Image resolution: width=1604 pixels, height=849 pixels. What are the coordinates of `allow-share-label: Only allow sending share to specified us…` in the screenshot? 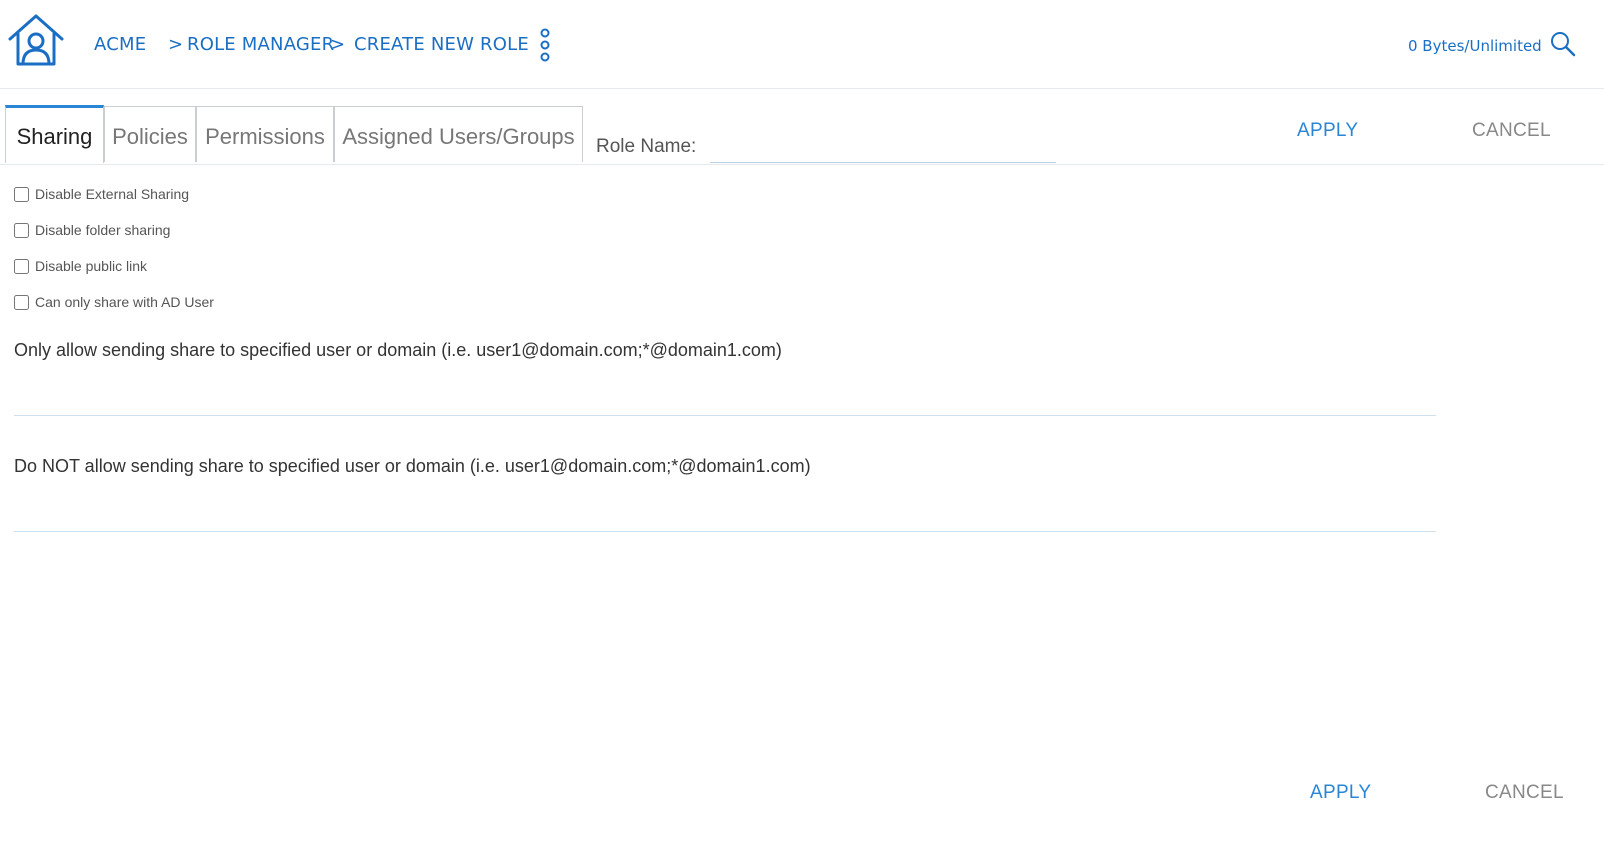 It's located at (398, 350).